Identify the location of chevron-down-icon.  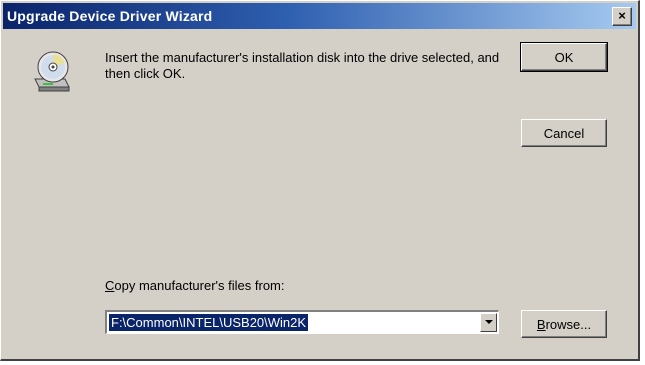
(489, 322).